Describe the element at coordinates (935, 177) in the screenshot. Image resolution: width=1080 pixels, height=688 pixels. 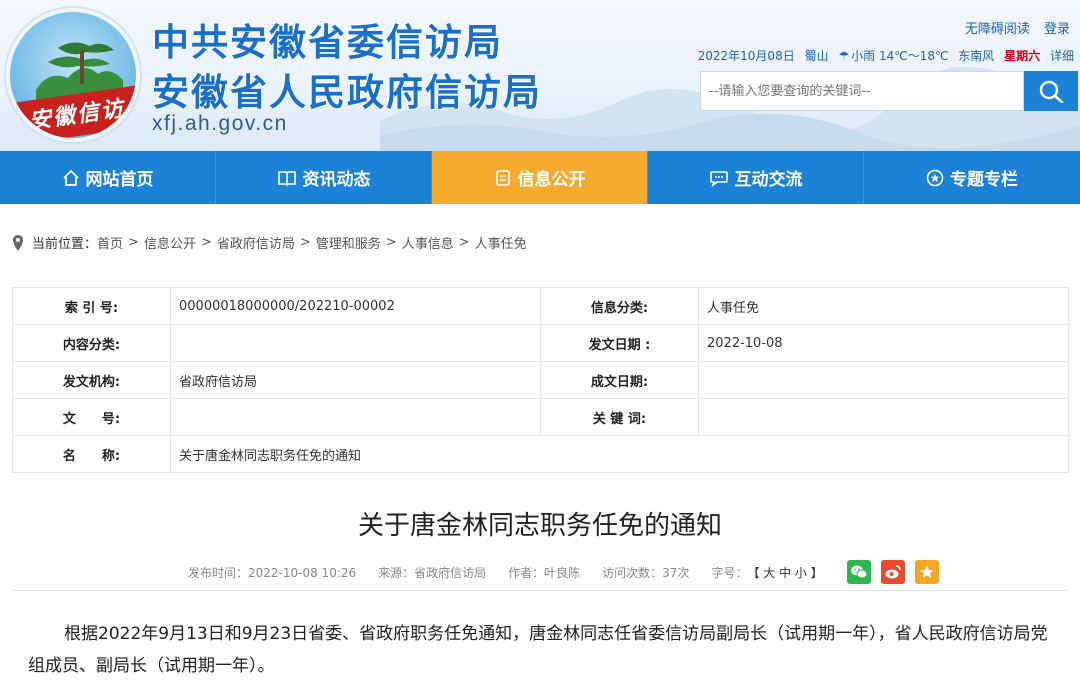
I see `star-circle-icon` at that location.